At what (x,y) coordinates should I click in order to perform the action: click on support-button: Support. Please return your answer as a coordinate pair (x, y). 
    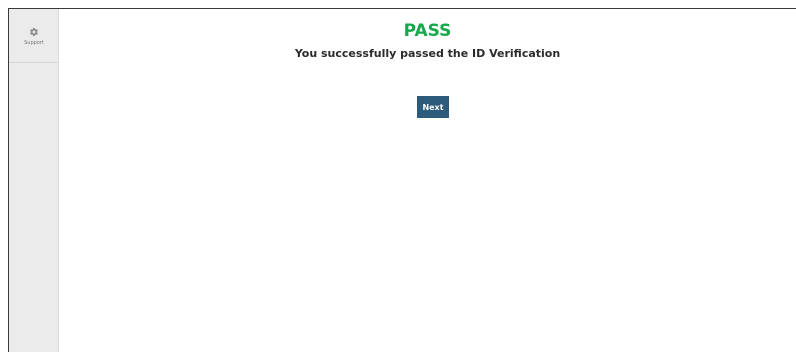
    Looking at the image, I should click on (34, 36).